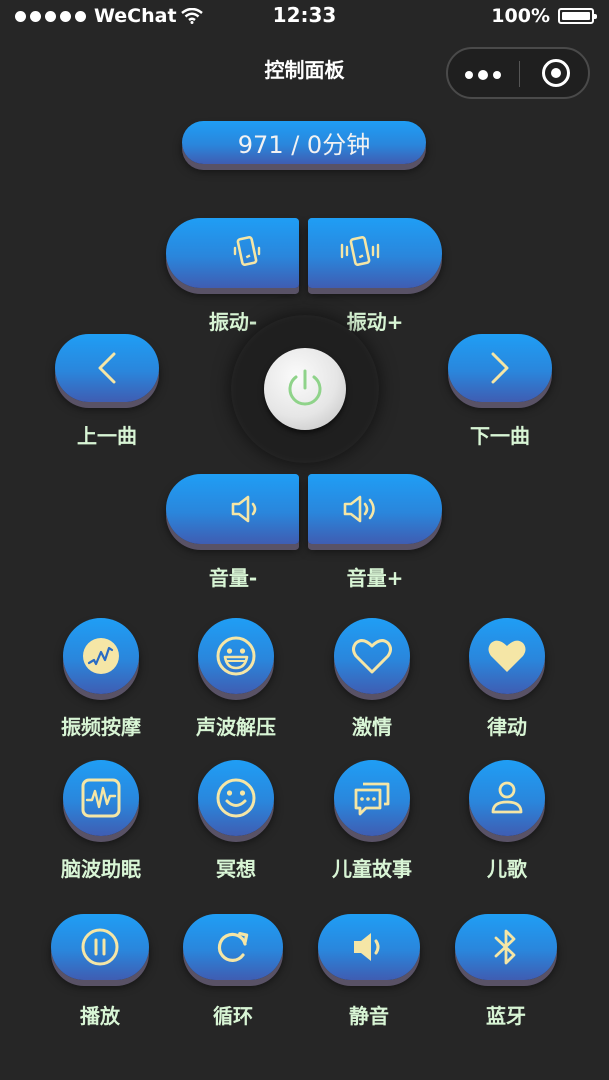 This screenshot has width=609, height=1080. Describe the element at coordinates (556, 73) in the screenshot. I see `close-miniprogram-icon` at that location.